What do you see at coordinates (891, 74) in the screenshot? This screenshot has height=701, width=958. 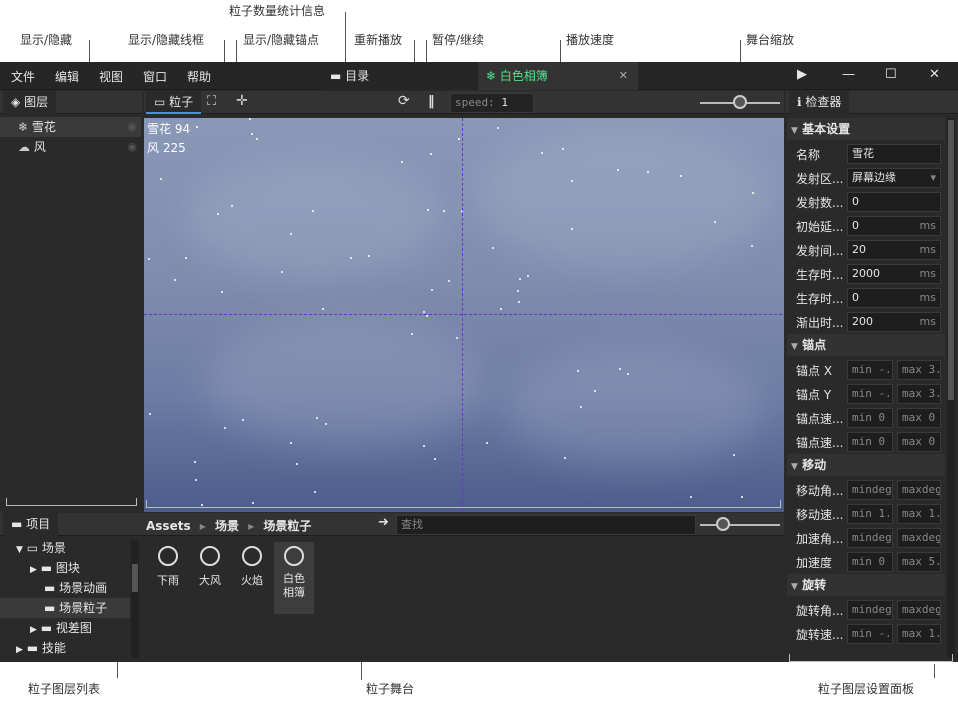 I see `maximize-button: ☐` at bounding box center [891, 74].